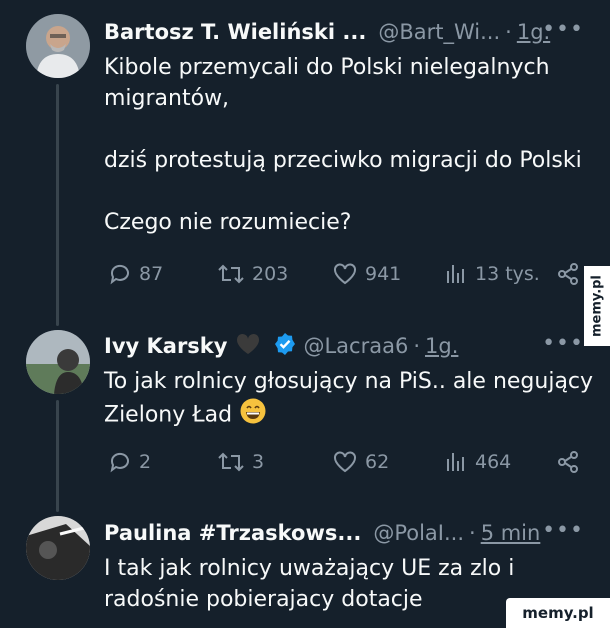  I want to click on reply-button: 2, so click(129, 462).